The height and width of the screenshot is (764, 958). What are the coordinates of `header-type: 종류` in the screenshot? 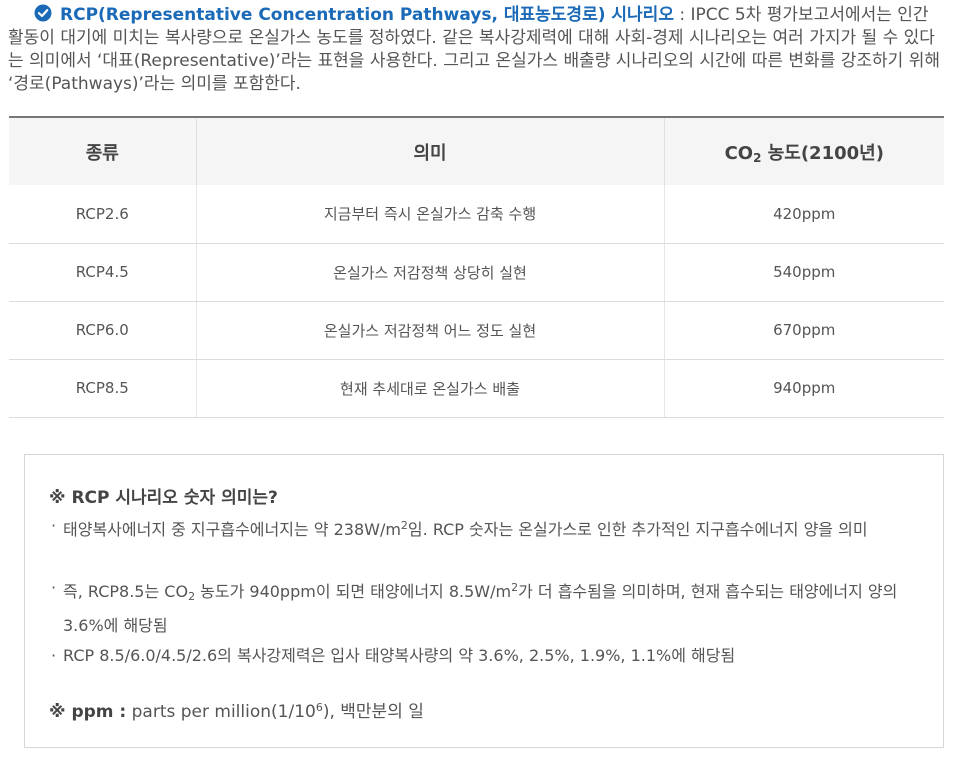 It's located at (102, 150).